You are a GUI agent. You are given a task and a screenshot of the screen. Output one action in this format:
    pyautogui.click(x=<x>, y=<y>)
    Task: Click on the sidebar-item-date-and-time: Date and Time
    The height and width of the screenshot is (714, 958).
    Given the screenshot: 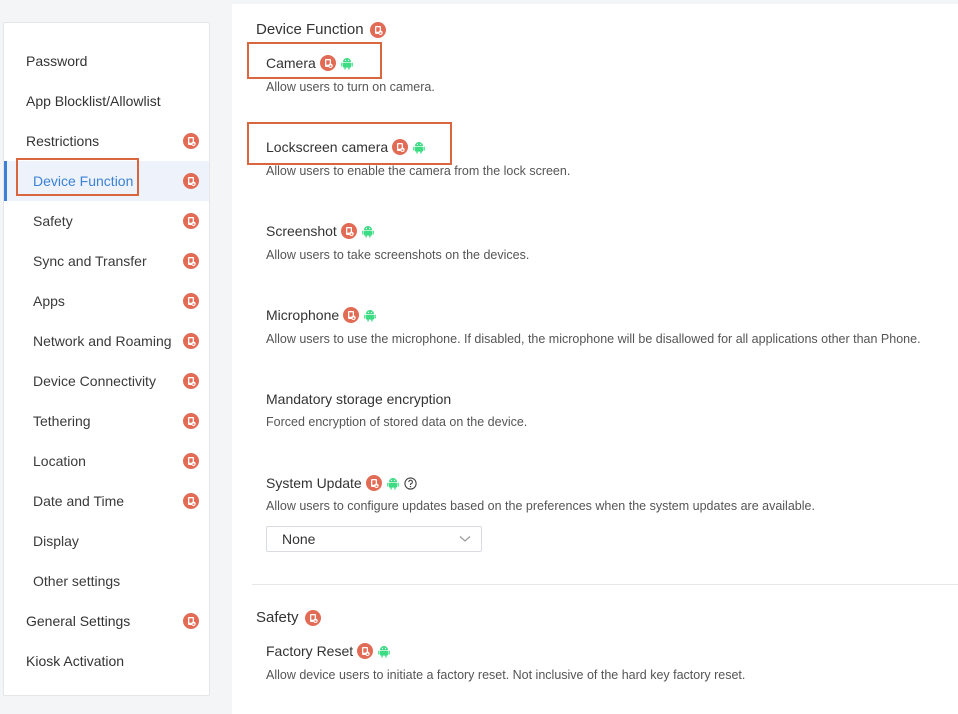 What is the action you would take?
    pyautogui.click(x=106, y=501)
    